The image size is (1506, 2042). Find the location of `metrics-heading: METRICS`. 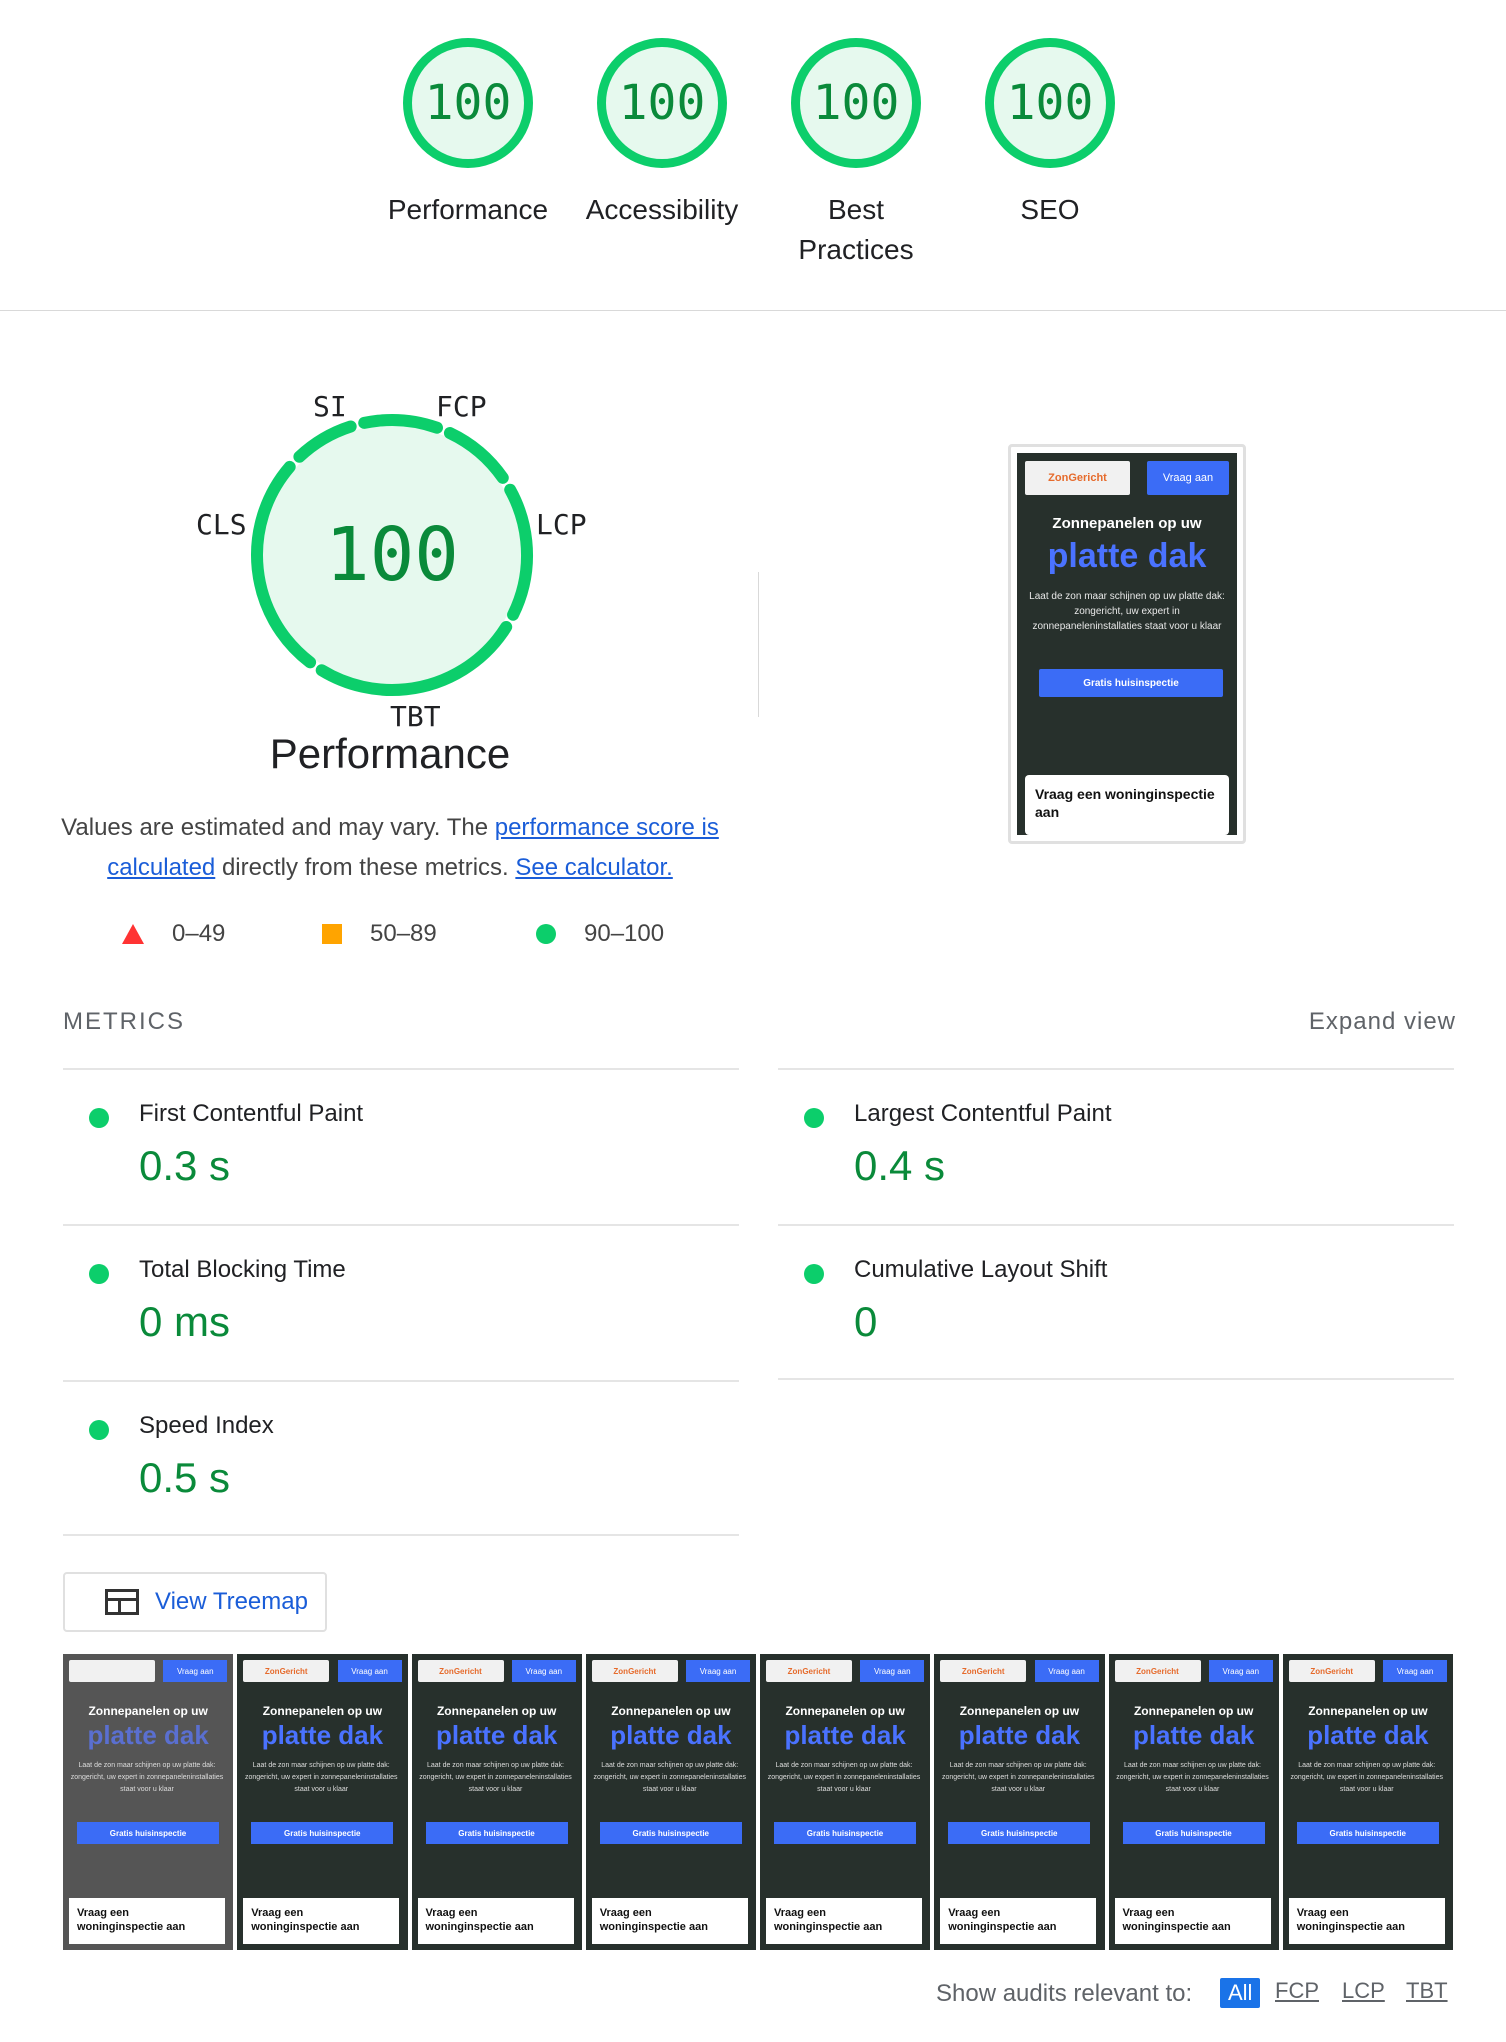

metrics-heading: METRICS is located at coordinates (124, 1021).